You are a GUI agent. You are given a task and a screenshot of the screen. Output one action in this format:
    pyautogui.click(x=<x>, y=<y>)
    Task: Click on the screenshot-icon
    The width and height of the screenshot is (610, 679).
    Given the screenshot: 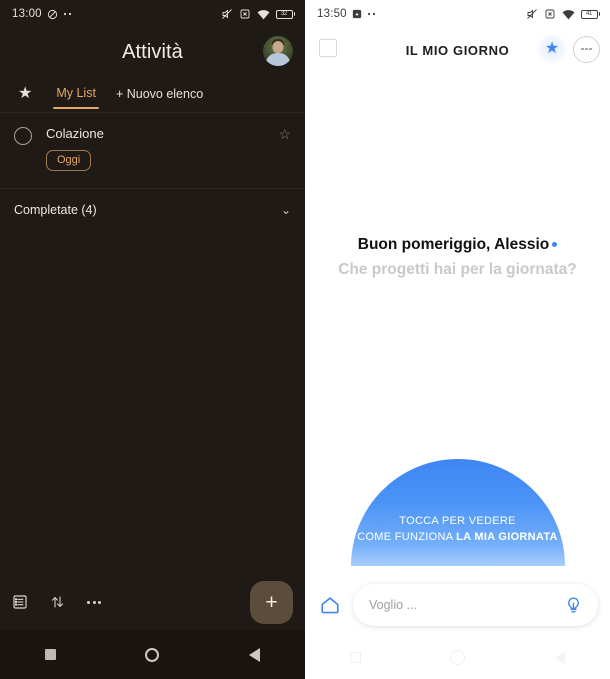 What is the action you would take?
    pyautogui.click(x=356, y=14)
    